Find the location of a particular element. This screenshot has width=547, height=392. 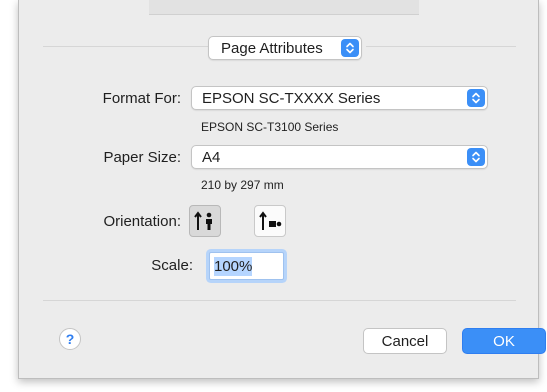

title-bar is located at coordinates (284, 7).